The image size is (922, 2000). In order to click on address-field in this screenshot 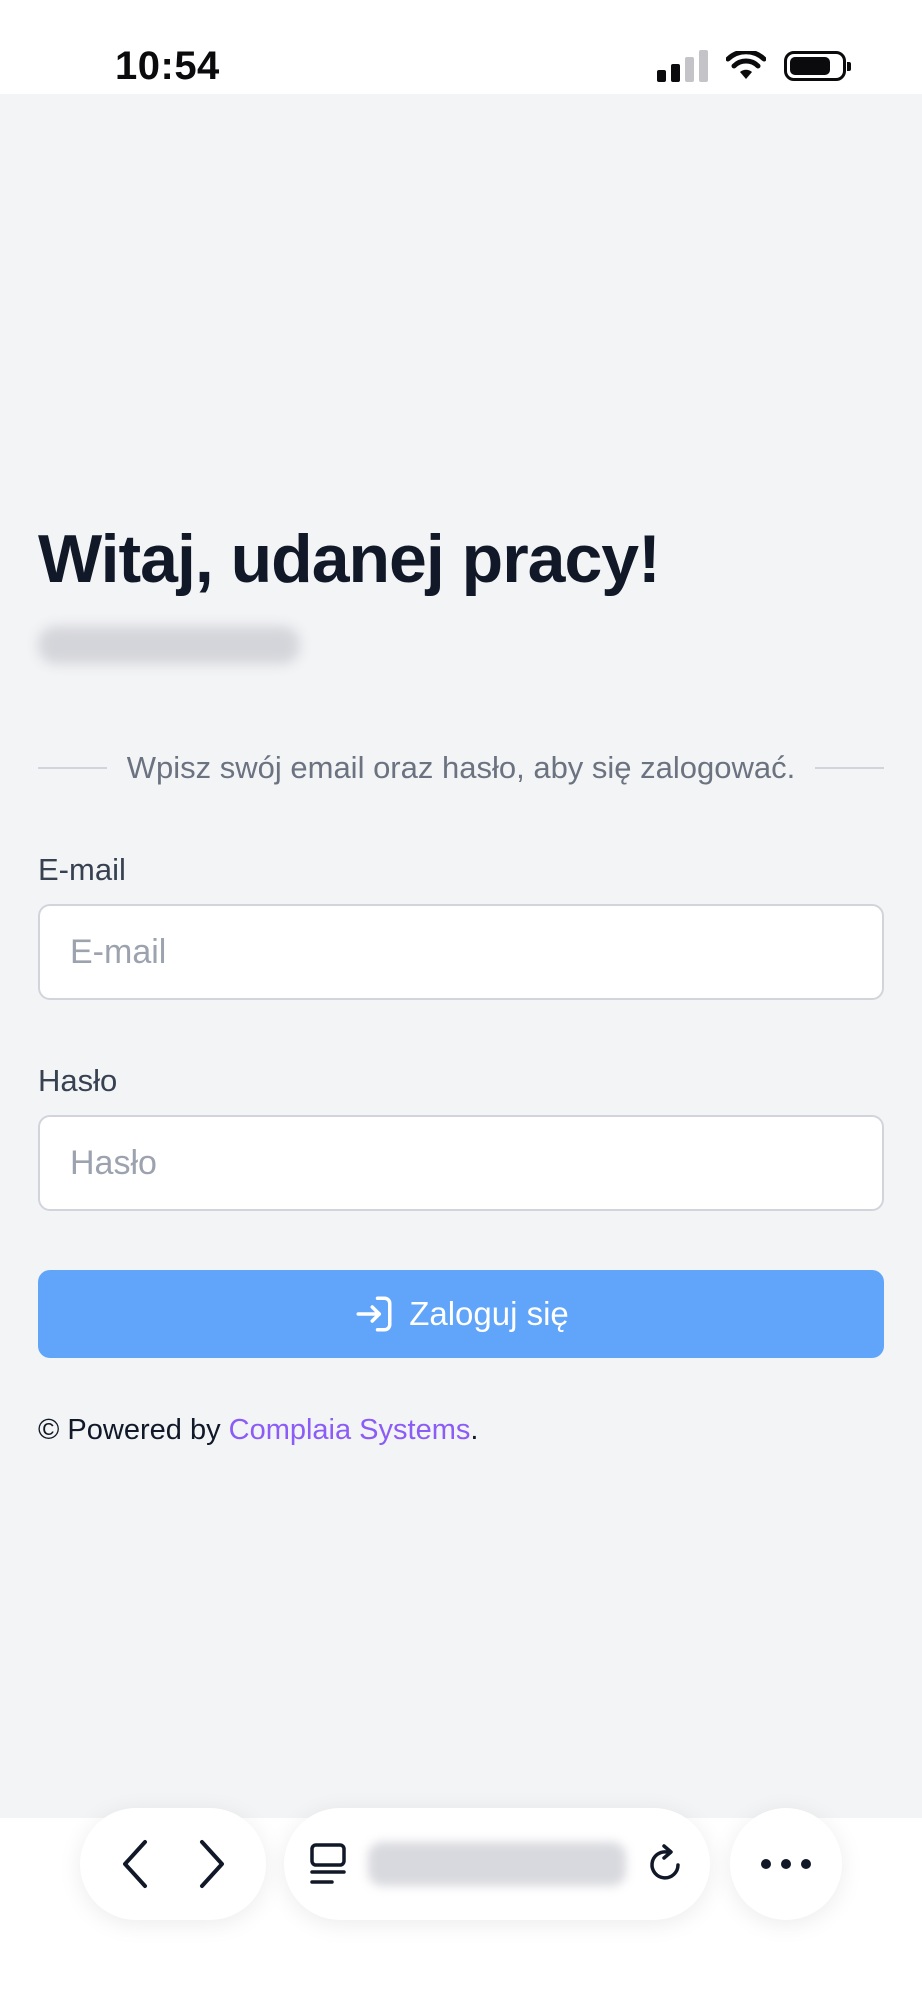, I will do `click(497, 1864)`.